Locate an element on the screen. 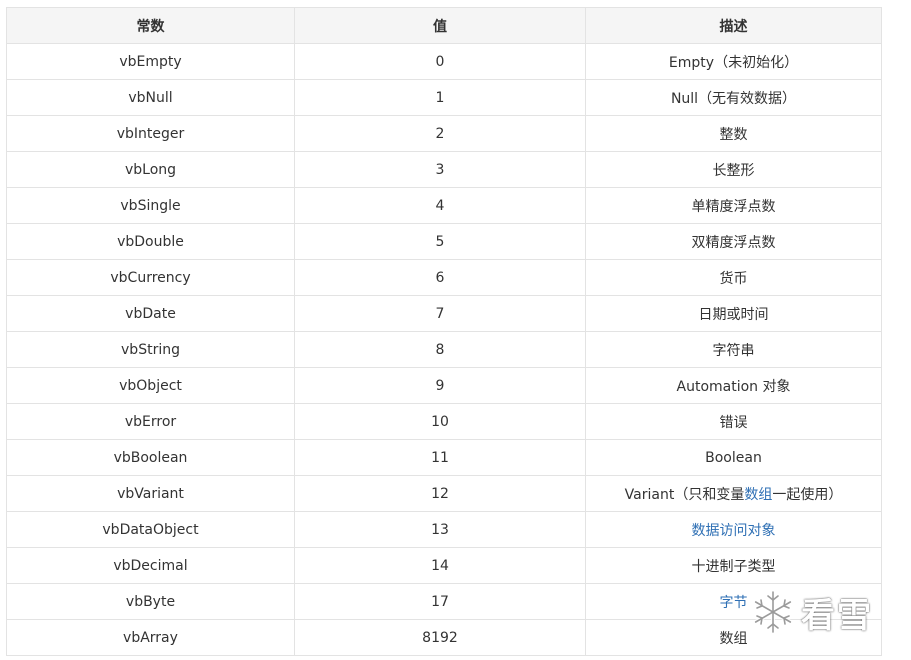 The height and width of the screenshot is (660, 911). description-text: 错误 is located at coordinates (733, 422).